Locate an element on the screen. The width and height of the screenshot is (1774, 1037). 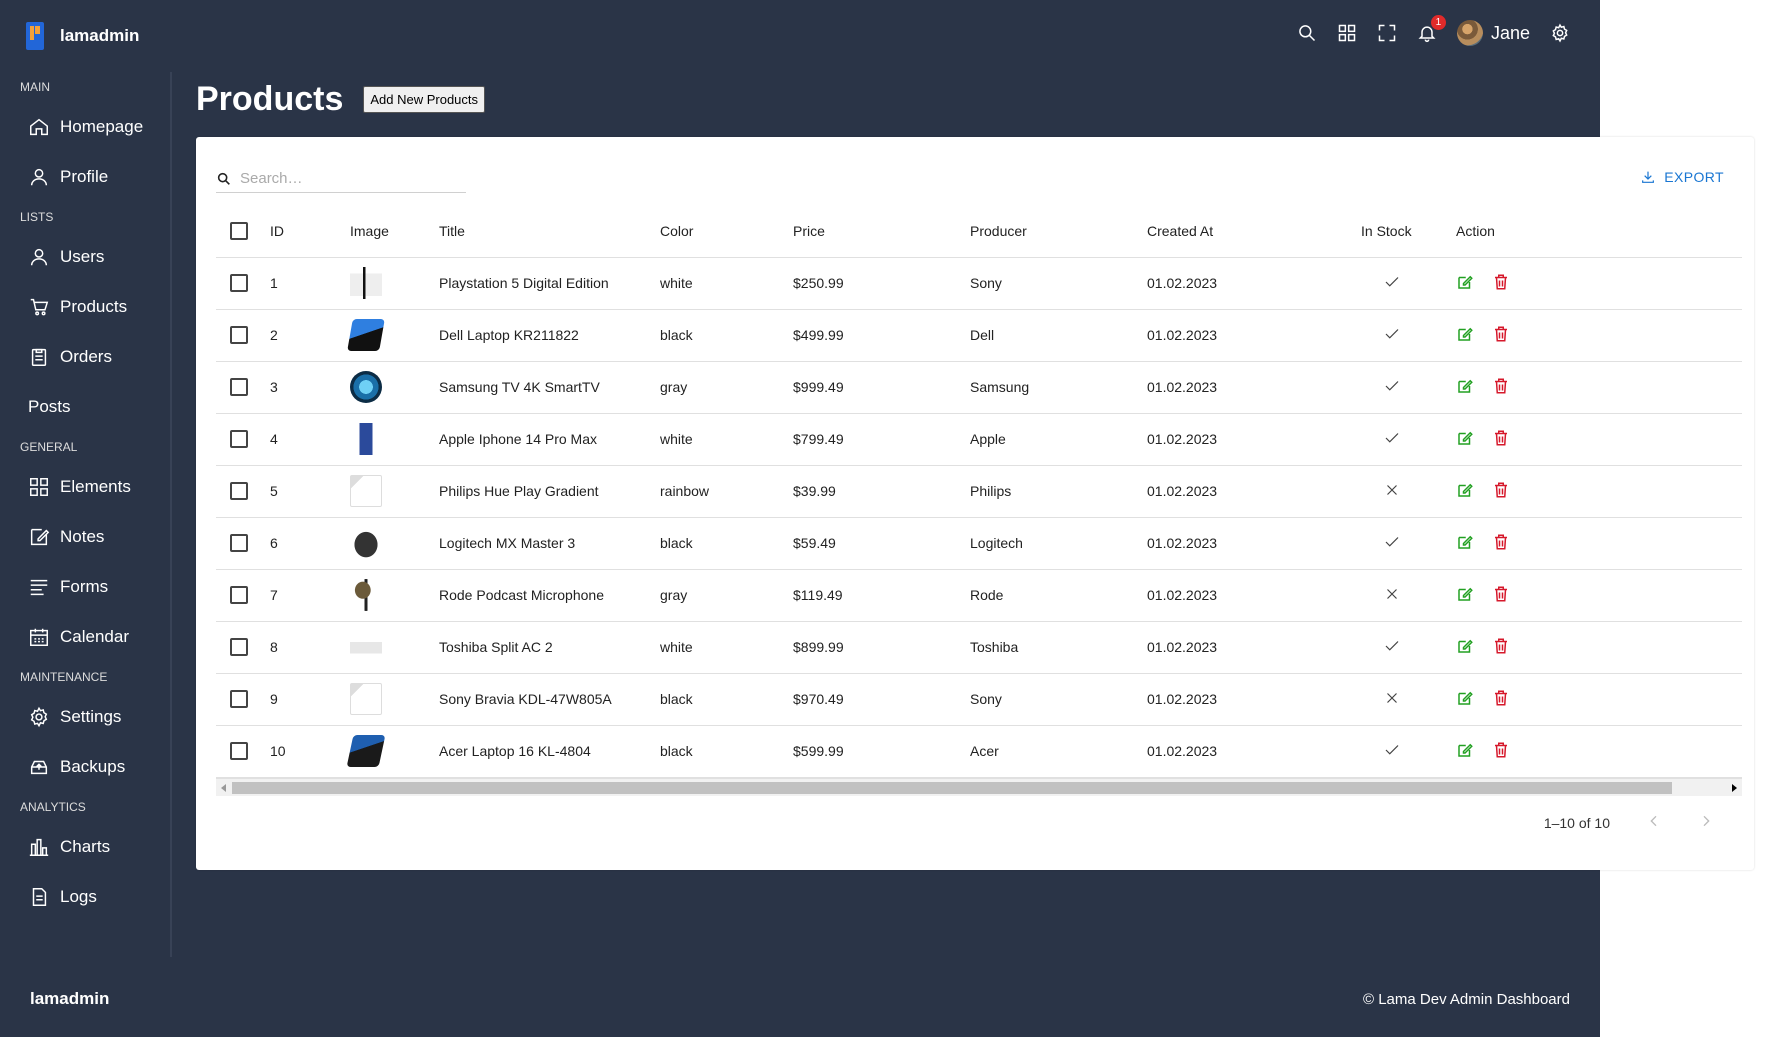
add-new-products-button: Add New Products is located at coordinates (424, 99).